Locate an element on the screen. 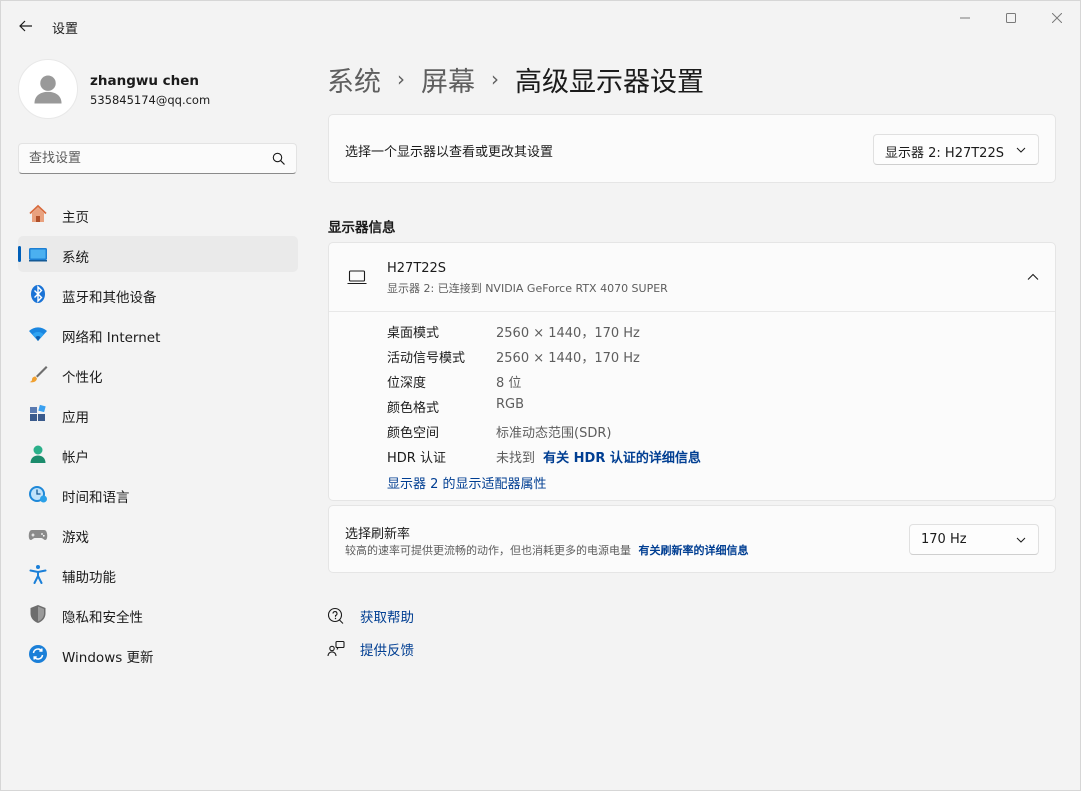 This screenshot has height=791, width=1081. sidebar-item-accounts: 帐户 is located at coordinates (158, 454).